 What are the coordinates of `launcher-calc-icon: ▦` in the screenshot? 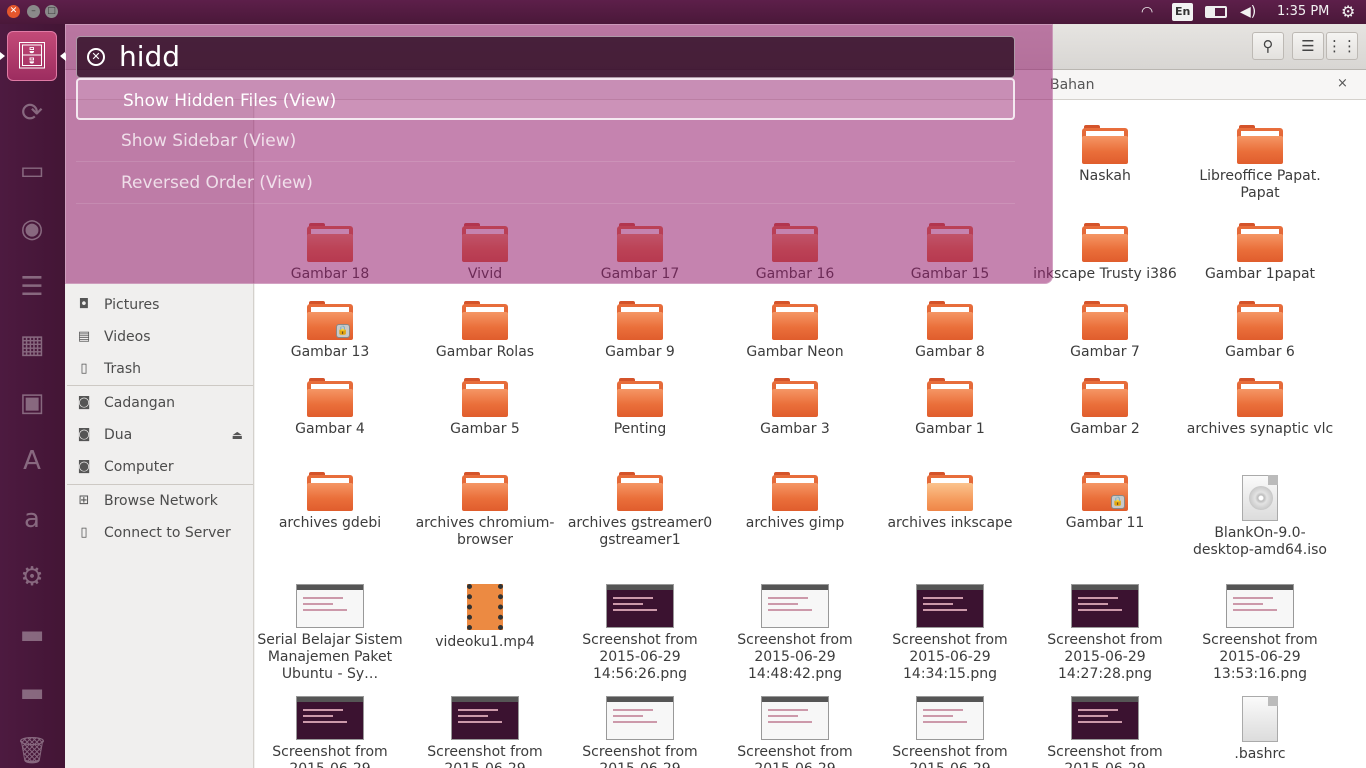 It's located at (32, 345).